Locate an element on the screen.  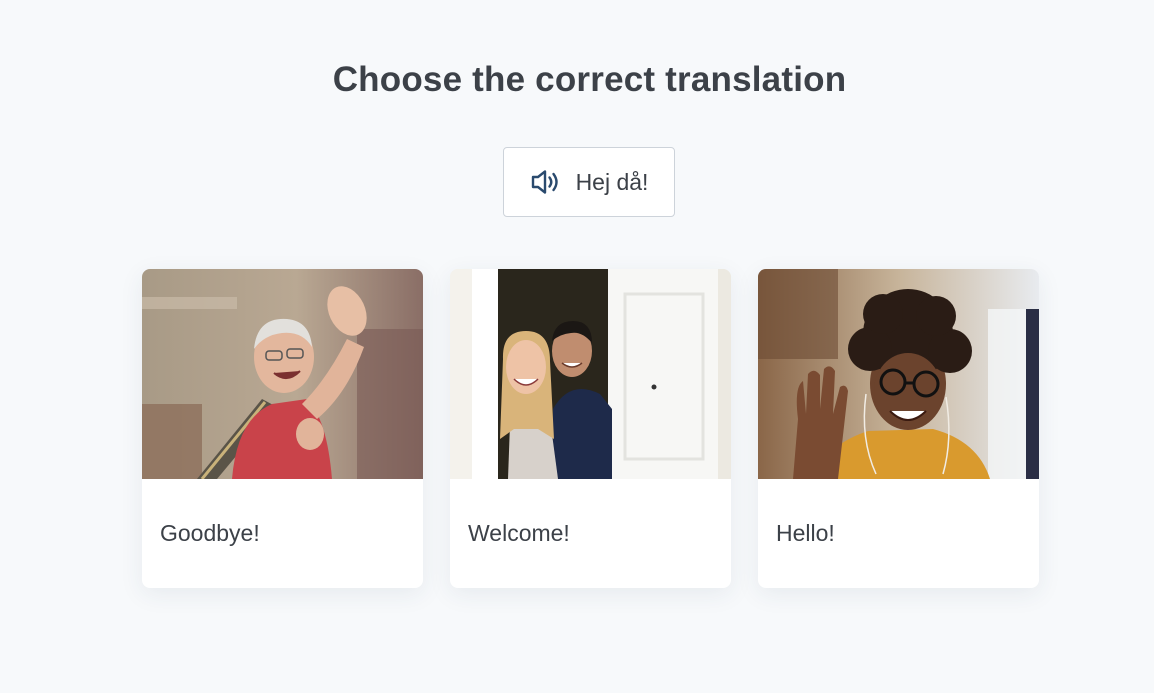
audio-play-button: Hej då! is located at coordinates (589, 182).